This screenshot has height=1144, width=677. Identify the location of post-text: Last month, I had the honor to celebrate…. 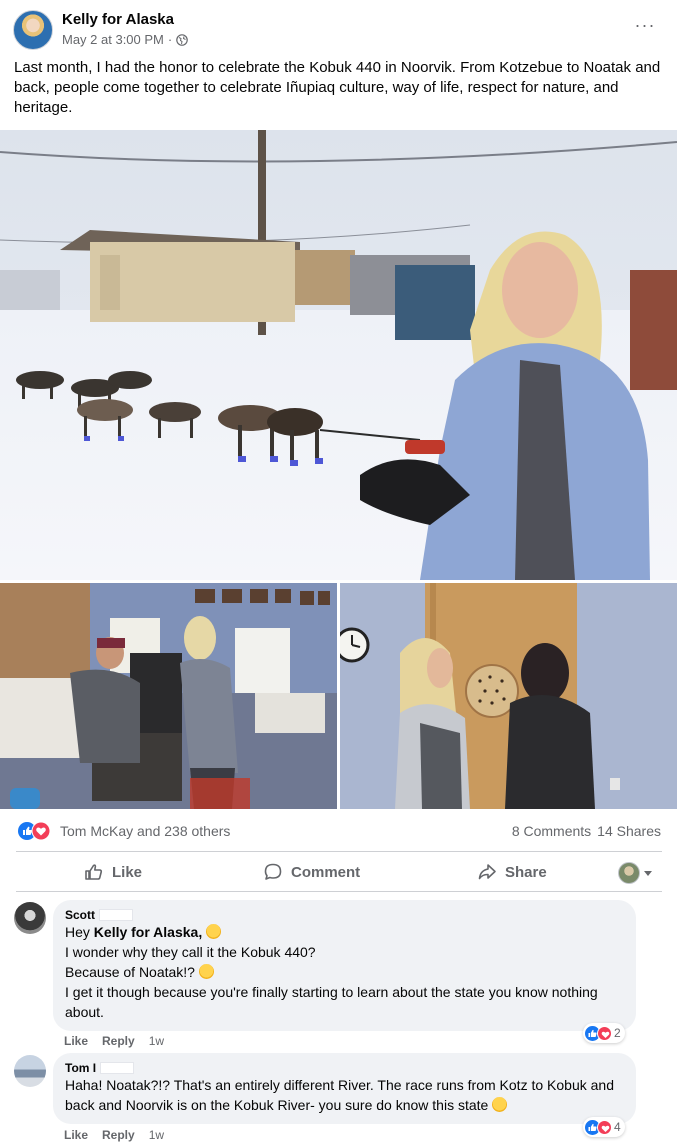
(337, 87).